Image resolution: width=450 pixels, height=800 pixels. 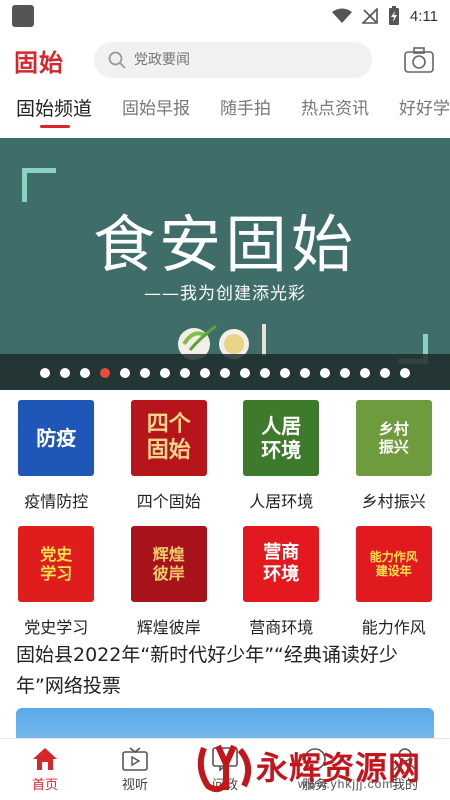 I want to click on epidemic-prevention-icon: 防疫, so click(x=56, y=438).